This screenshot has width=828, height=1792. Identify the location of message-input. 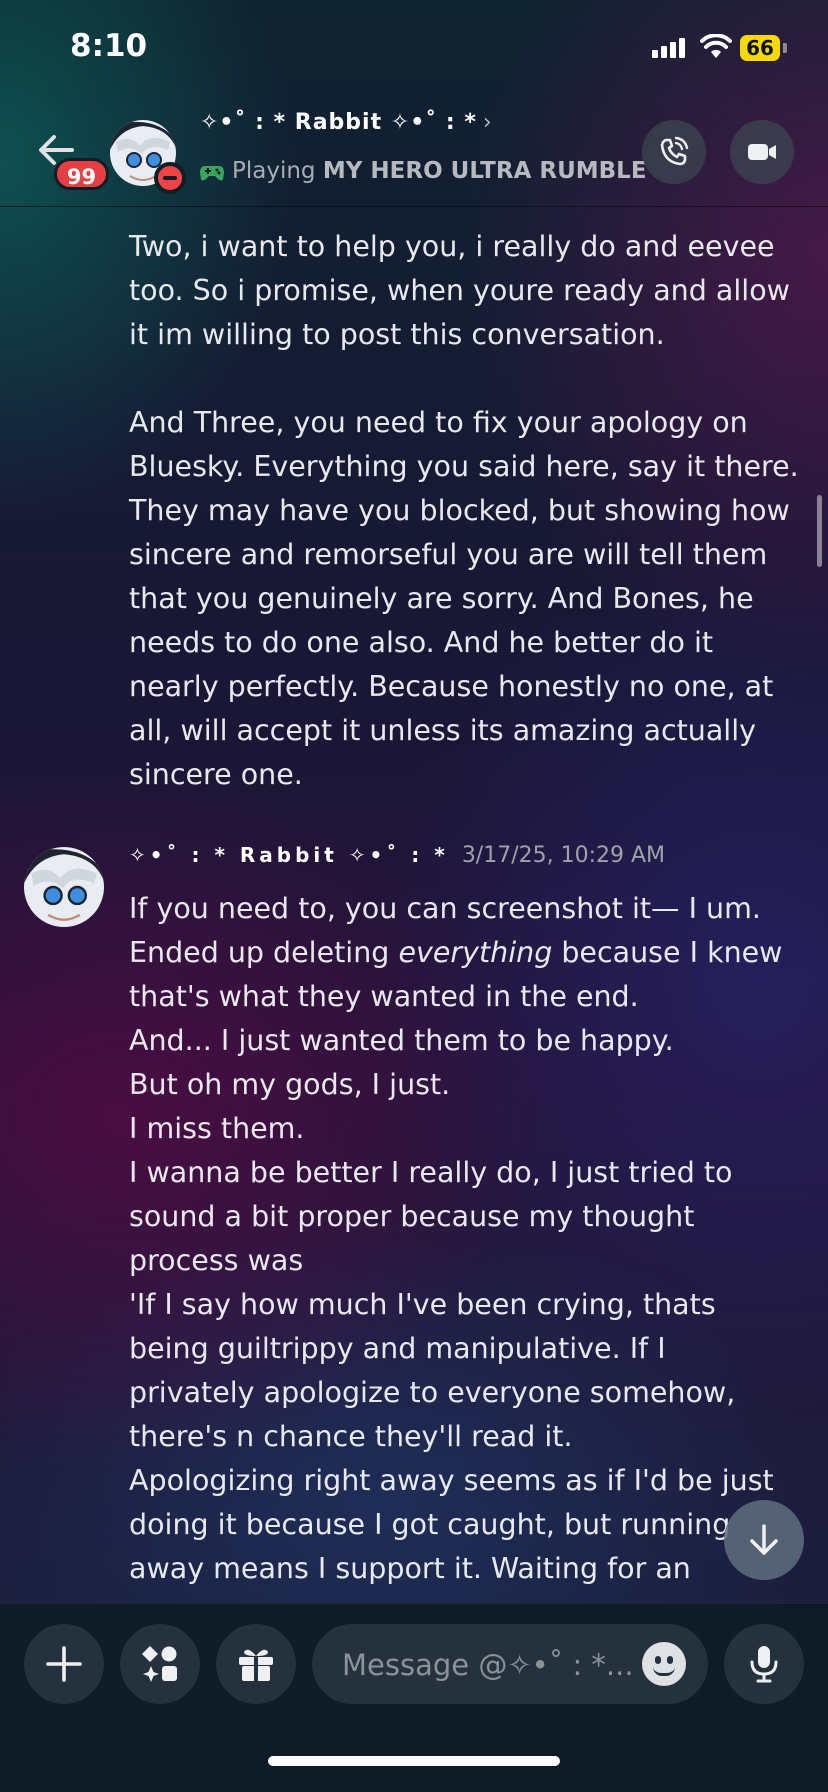
(492, 1665).